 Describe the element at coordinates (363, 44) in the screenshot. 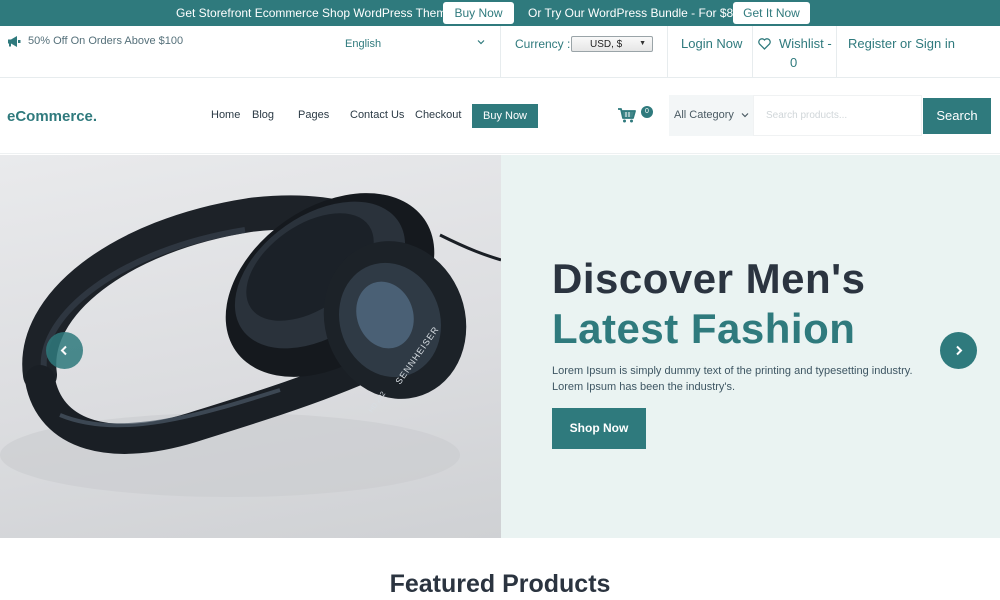

I see `language-select: English` at that location.